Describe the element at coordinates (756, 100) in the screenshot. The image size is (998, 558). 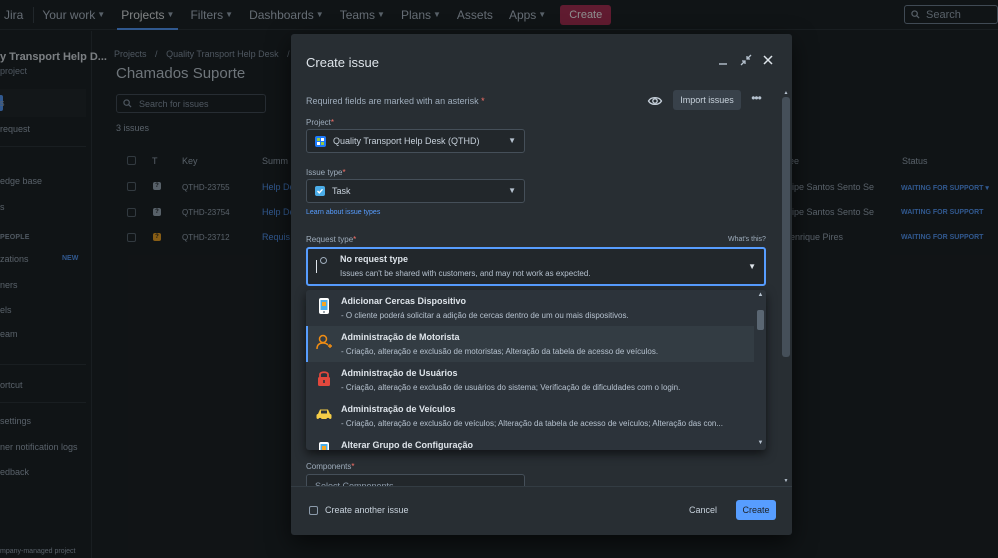
I see `more-actions-icon: •••` at that location.